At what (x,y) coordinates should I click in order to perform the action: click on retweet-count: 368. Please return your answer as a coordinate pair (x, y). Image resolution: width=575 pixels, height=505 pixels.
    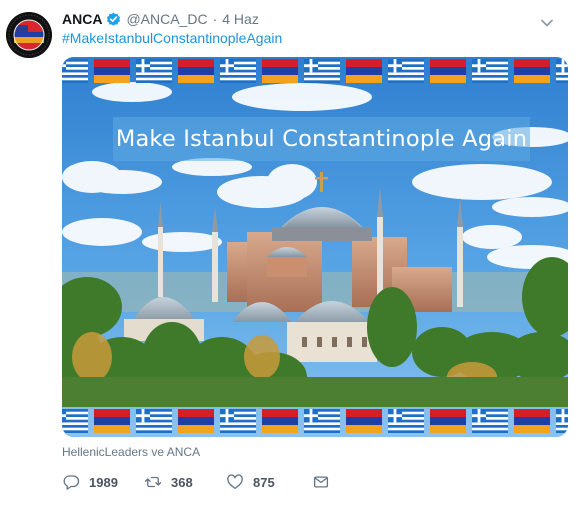
    Looking at the image, I should click on (182, 482).